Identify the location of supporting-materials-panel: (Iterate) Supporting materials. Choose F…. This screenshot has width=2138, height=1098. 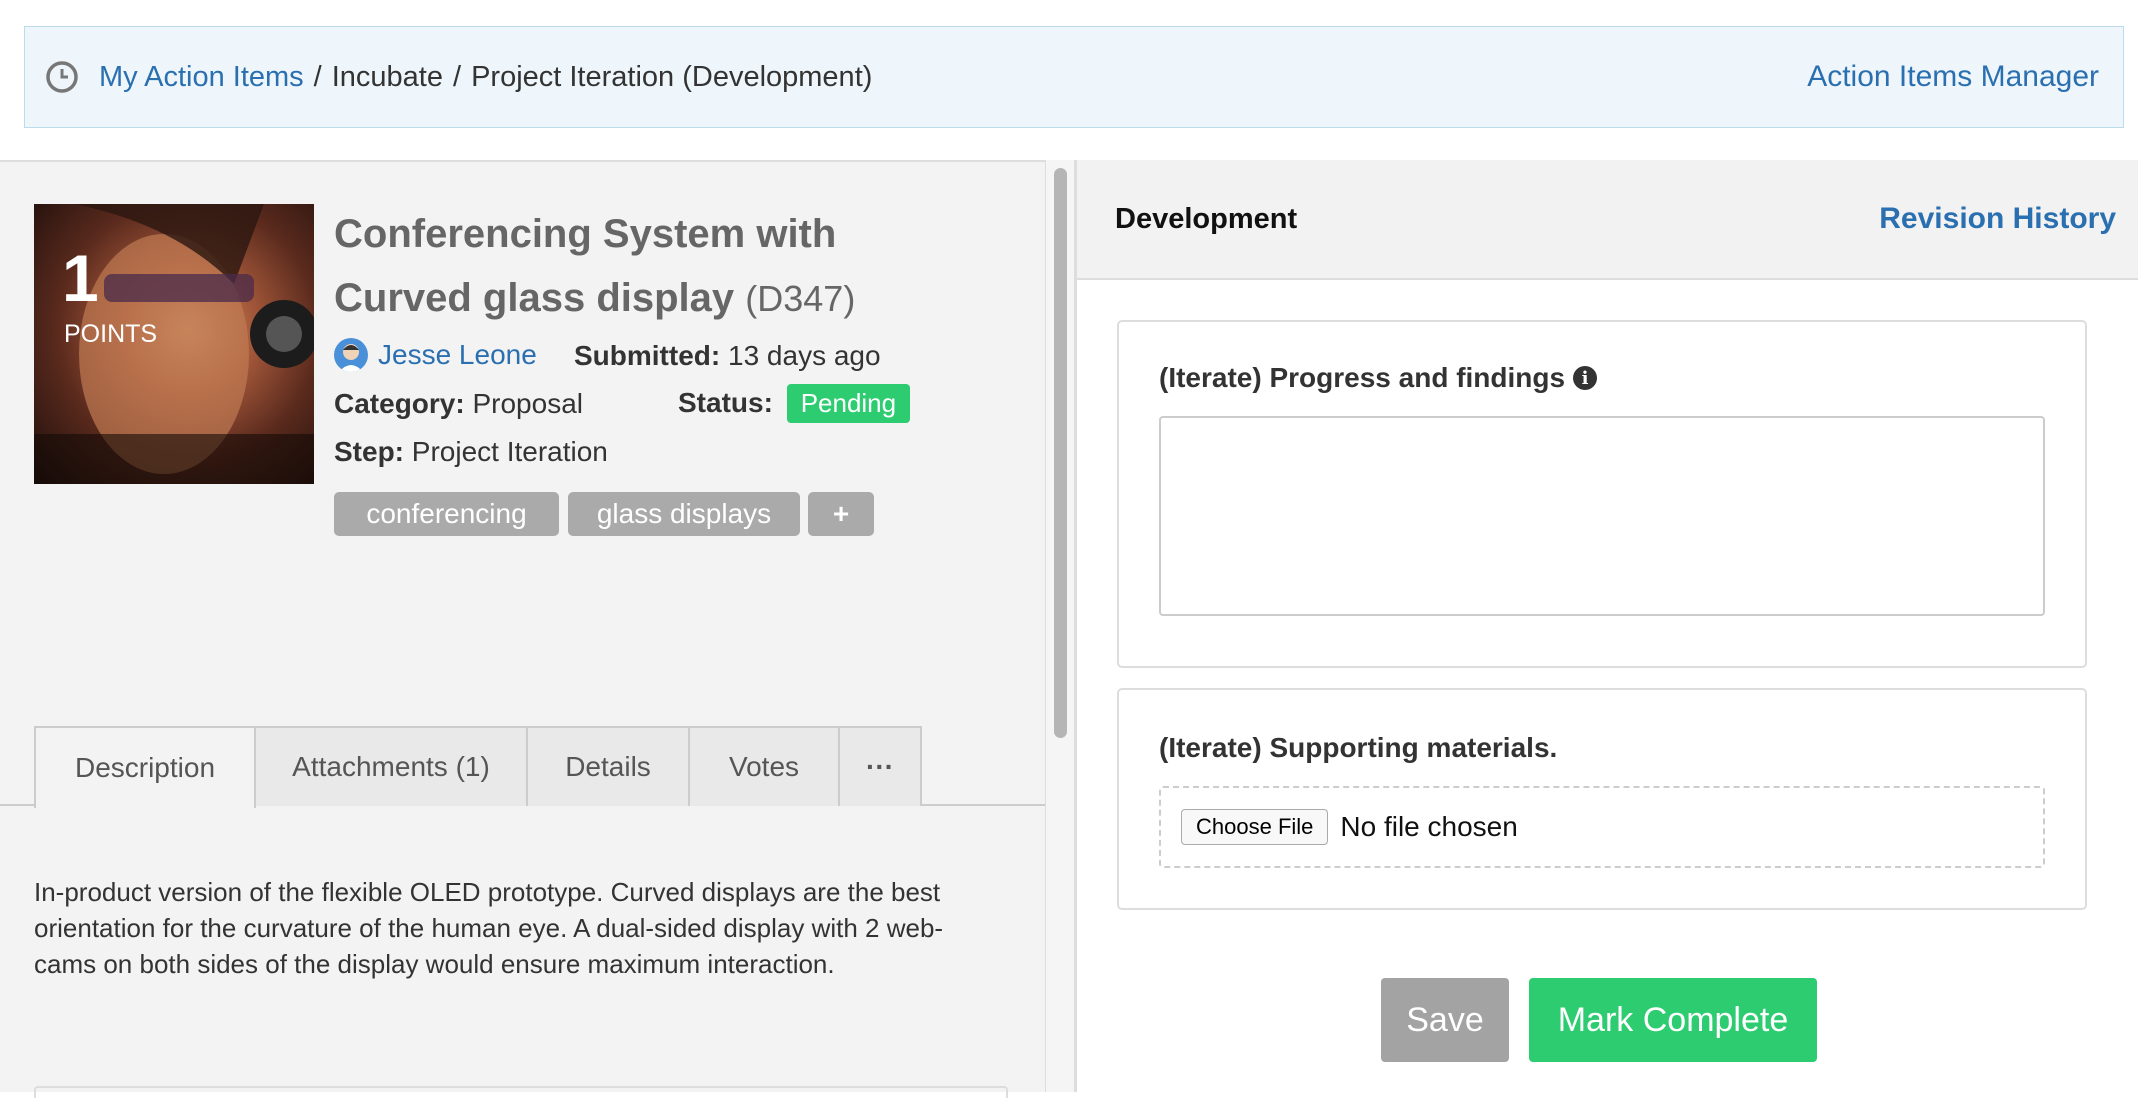
(1602, 799).